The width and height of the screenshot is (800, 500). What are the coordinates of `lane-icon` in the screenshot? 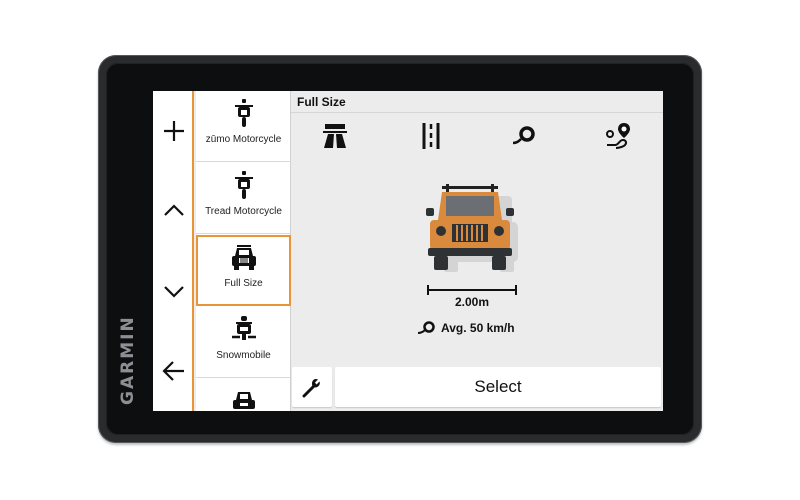 It's located at (431, 136).